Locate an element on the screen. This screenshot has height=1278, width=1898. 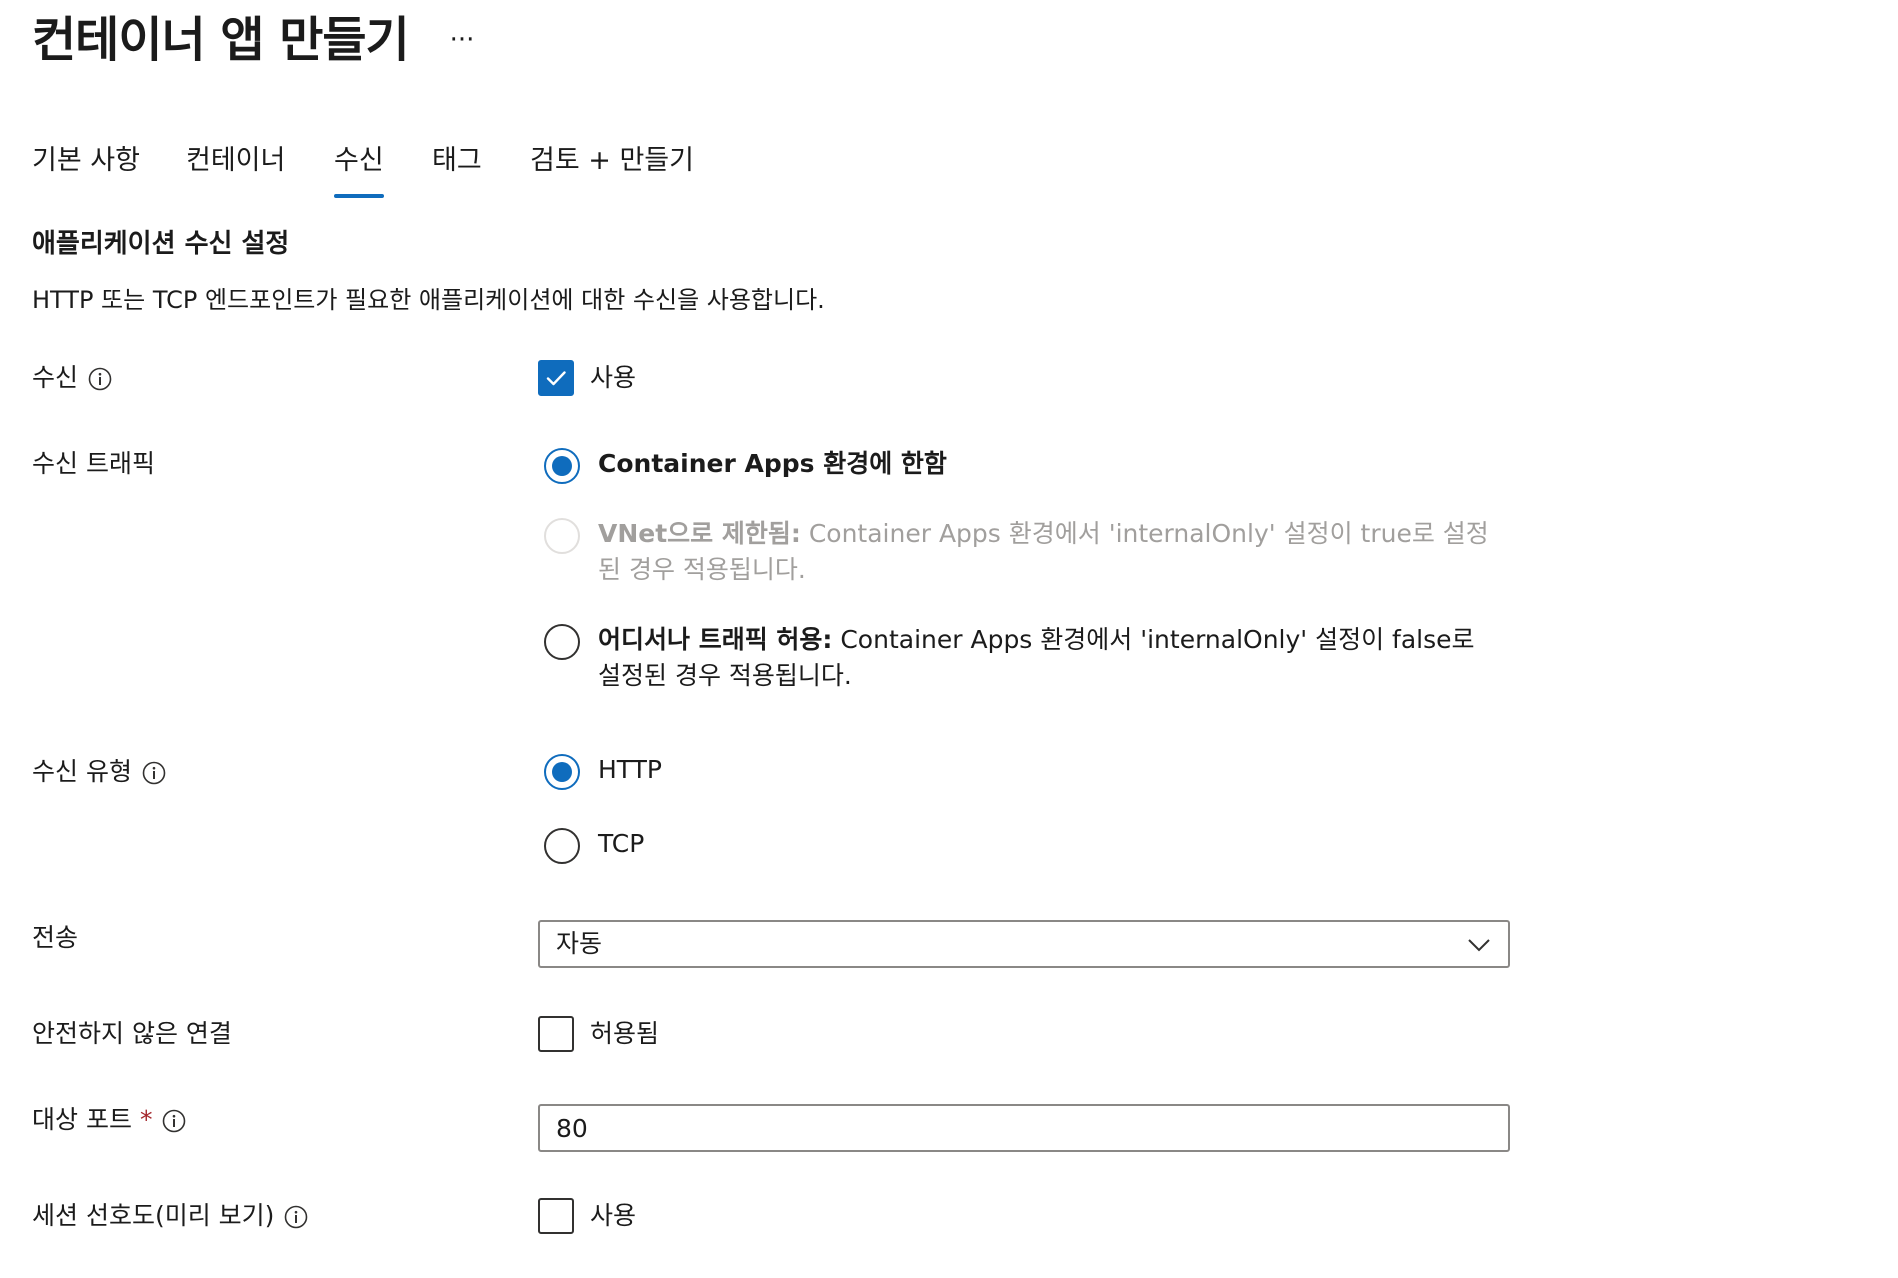
ingress-type-option-http: HTTP is located at coordinates (1024, 771).